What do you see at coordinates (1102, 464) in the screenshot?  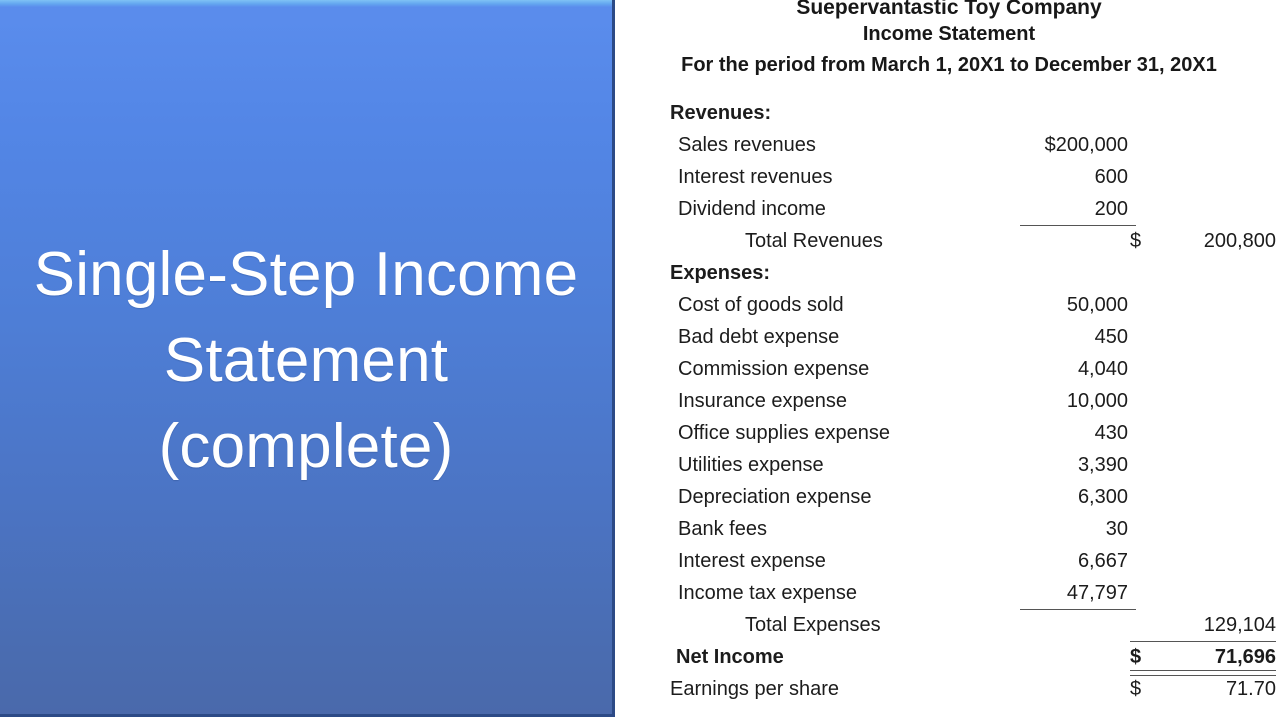 I see `row-amount-column-1: 3,390` at bounding box center [1102, 464].